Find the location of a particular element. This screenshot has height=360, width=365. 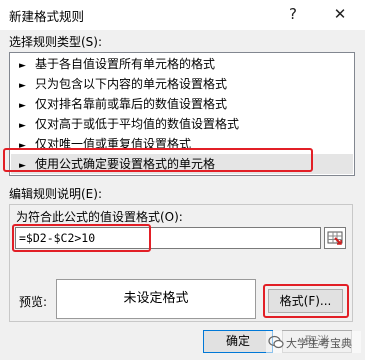

ok-button: 确定 is located at coordinates (238, 341).